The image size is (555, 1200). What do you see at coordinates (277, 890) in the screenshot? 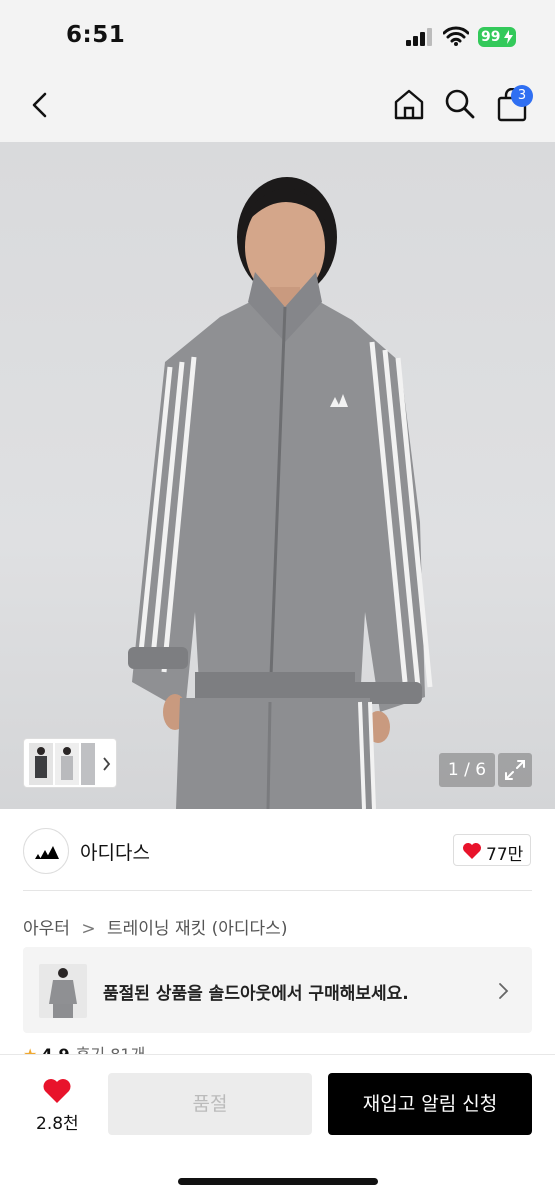
I see `divider` at bounding box center [277, 890].